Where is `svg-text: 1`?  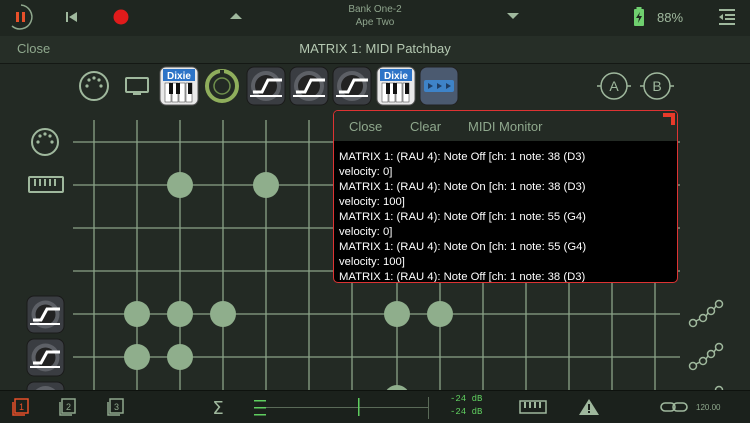 svg-text: 1 is located at coordinates (21, 407).